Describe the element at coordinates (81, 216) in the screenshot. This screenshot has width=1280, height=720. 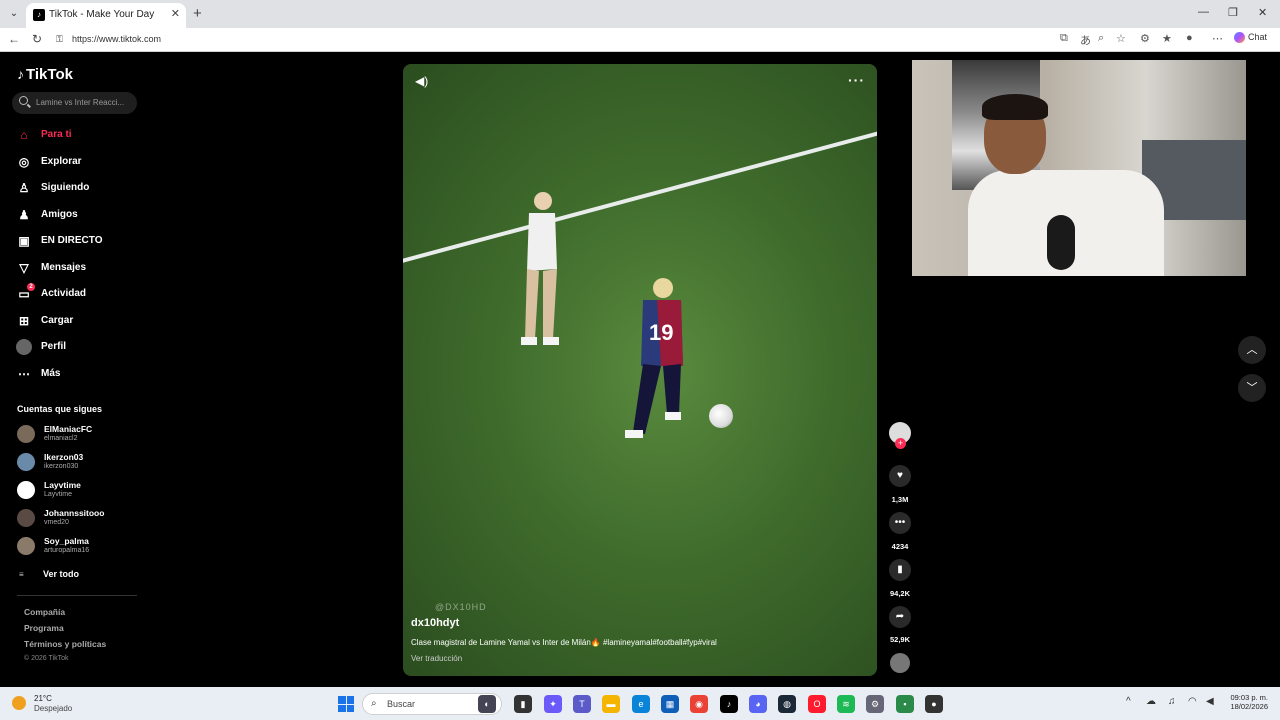
I see `nav-item-amigos: ♟ Amigos` at that location.